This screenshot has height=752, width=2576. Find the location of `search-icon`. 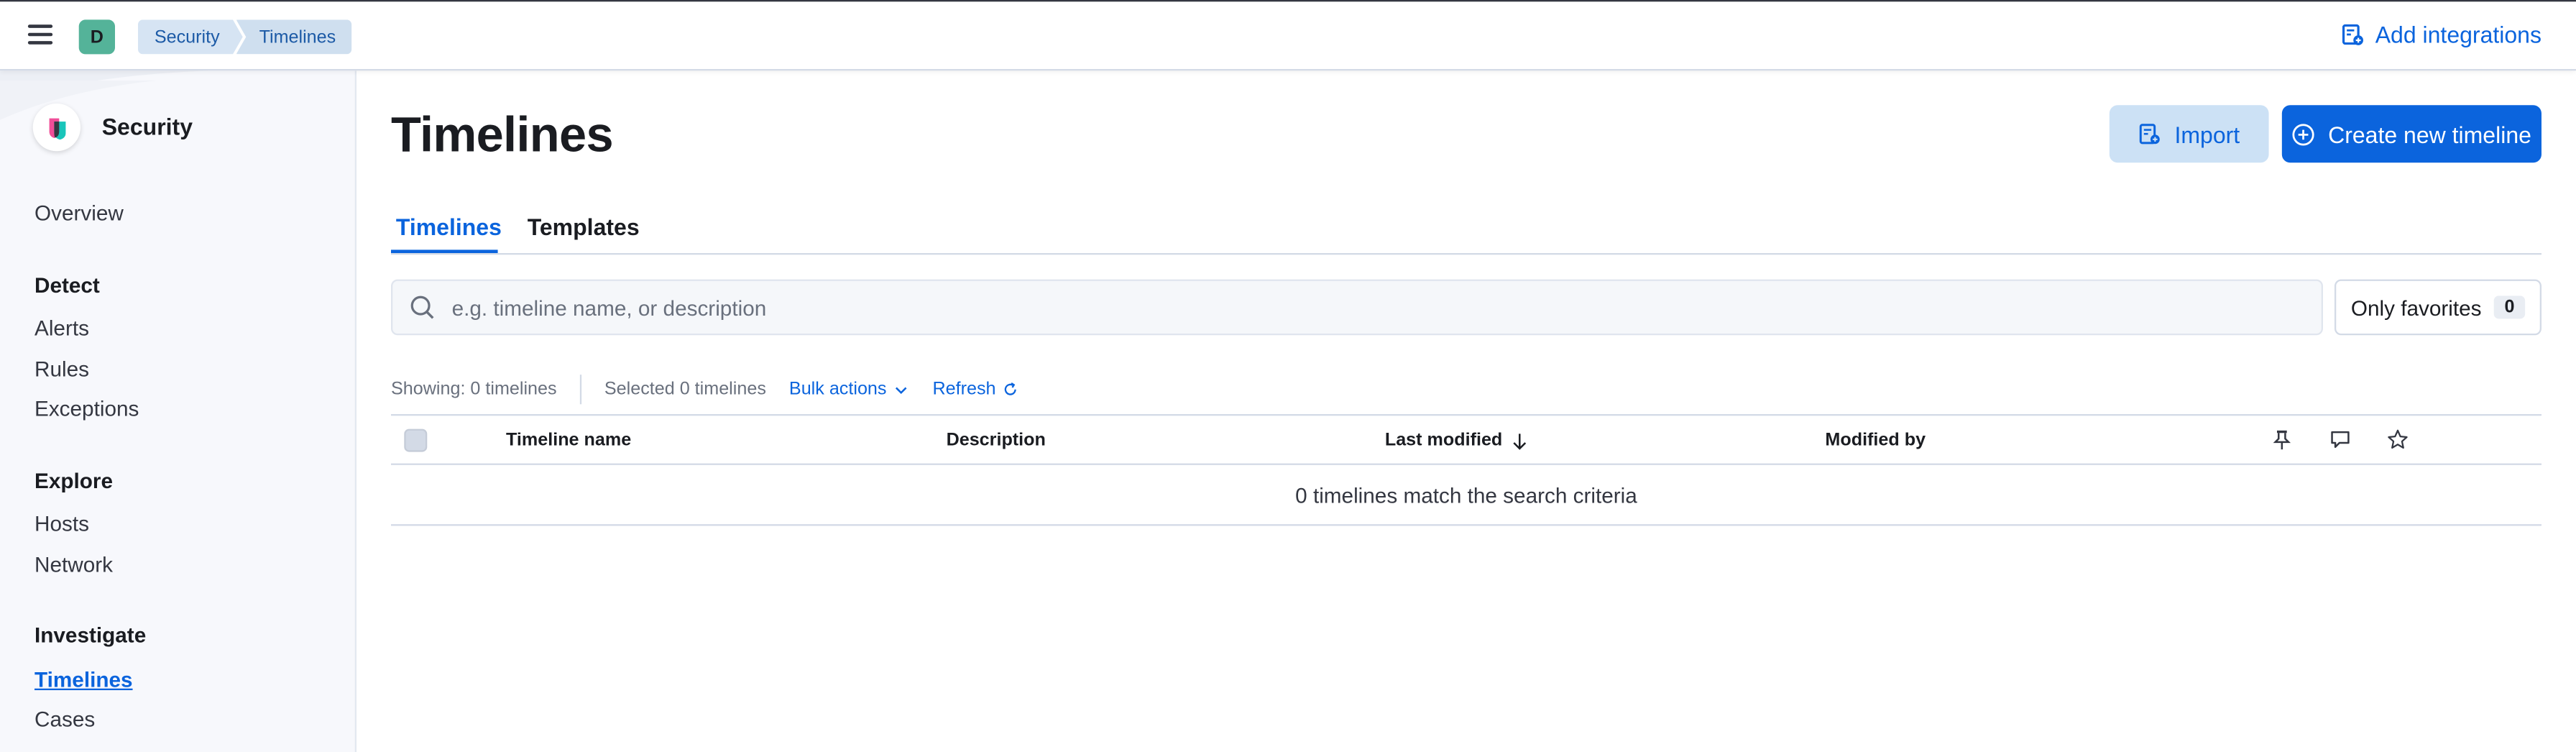

search-icon is located at coordinates (422, 307).